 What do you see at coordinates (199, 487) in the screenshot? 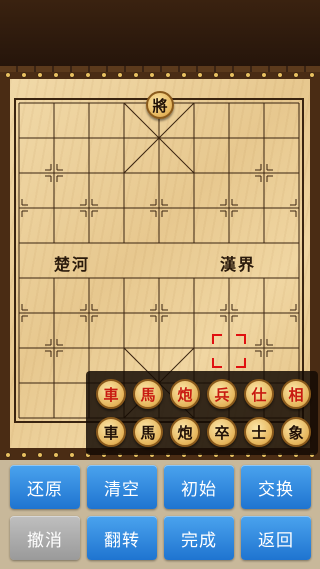
I see `initial-button: 初始` at bounding box center [199, 487].